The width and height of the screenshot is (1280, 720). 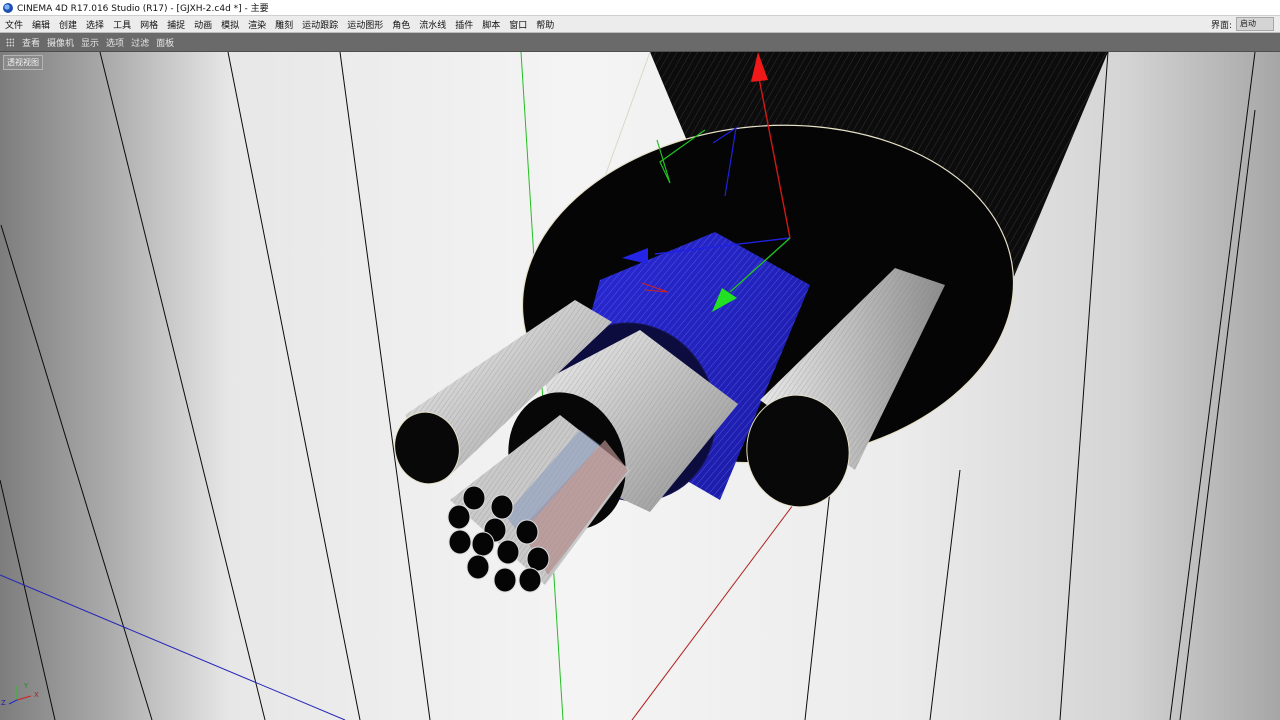 What do you see at coordinates (20, 694) in the screenshot?
I see `axis-gizmo-icon: Y X Z` at bounding box center [20, 694].